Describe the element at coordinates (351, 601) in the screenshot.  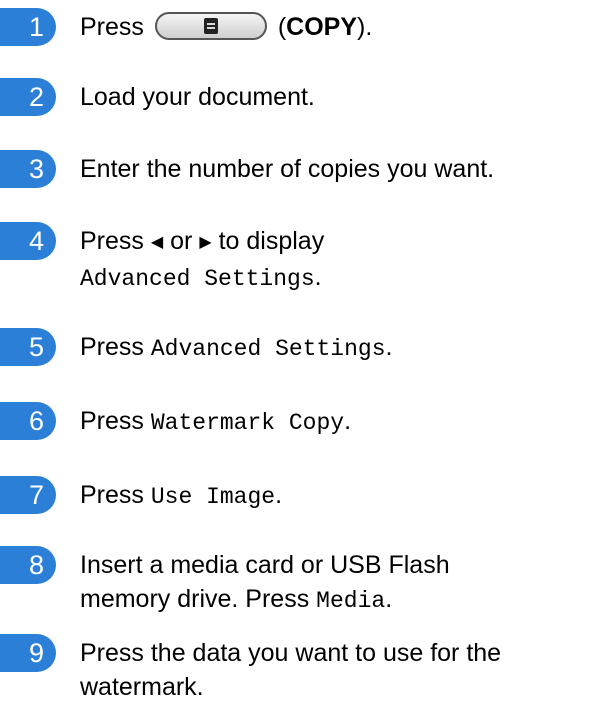
I see `menu-option: Media` at that location.